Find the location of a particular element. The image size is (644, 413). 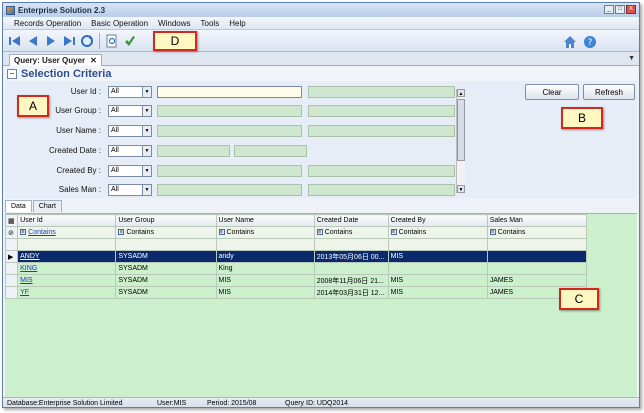

refresh-icon is located at coordinates (86, 40).